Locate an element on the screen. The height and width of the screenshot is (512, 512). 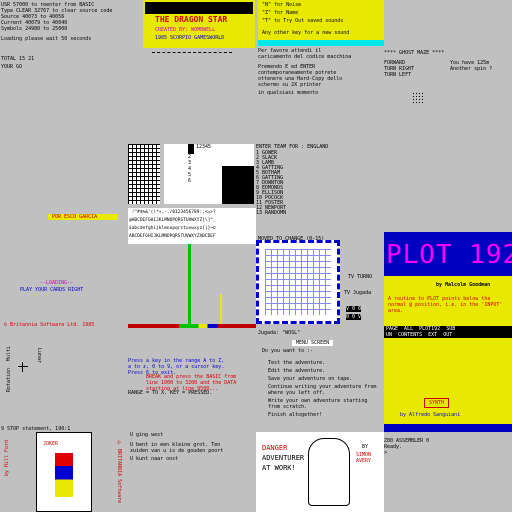
dutch-line-2: zuiden van u is de gouden poort is located at coordinates (177, 451).